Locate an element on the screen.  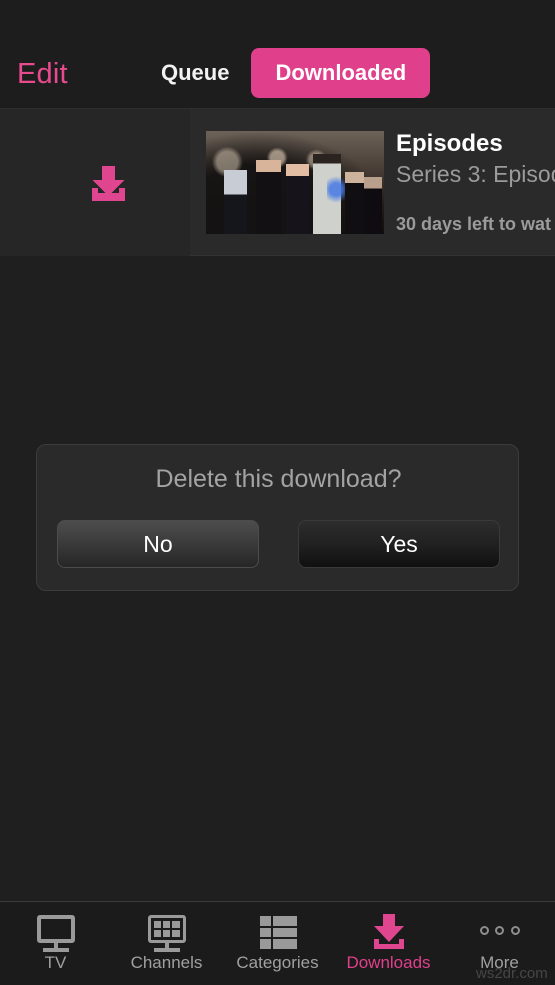
tab-channels: Channels is located at coordinates (166, 943).